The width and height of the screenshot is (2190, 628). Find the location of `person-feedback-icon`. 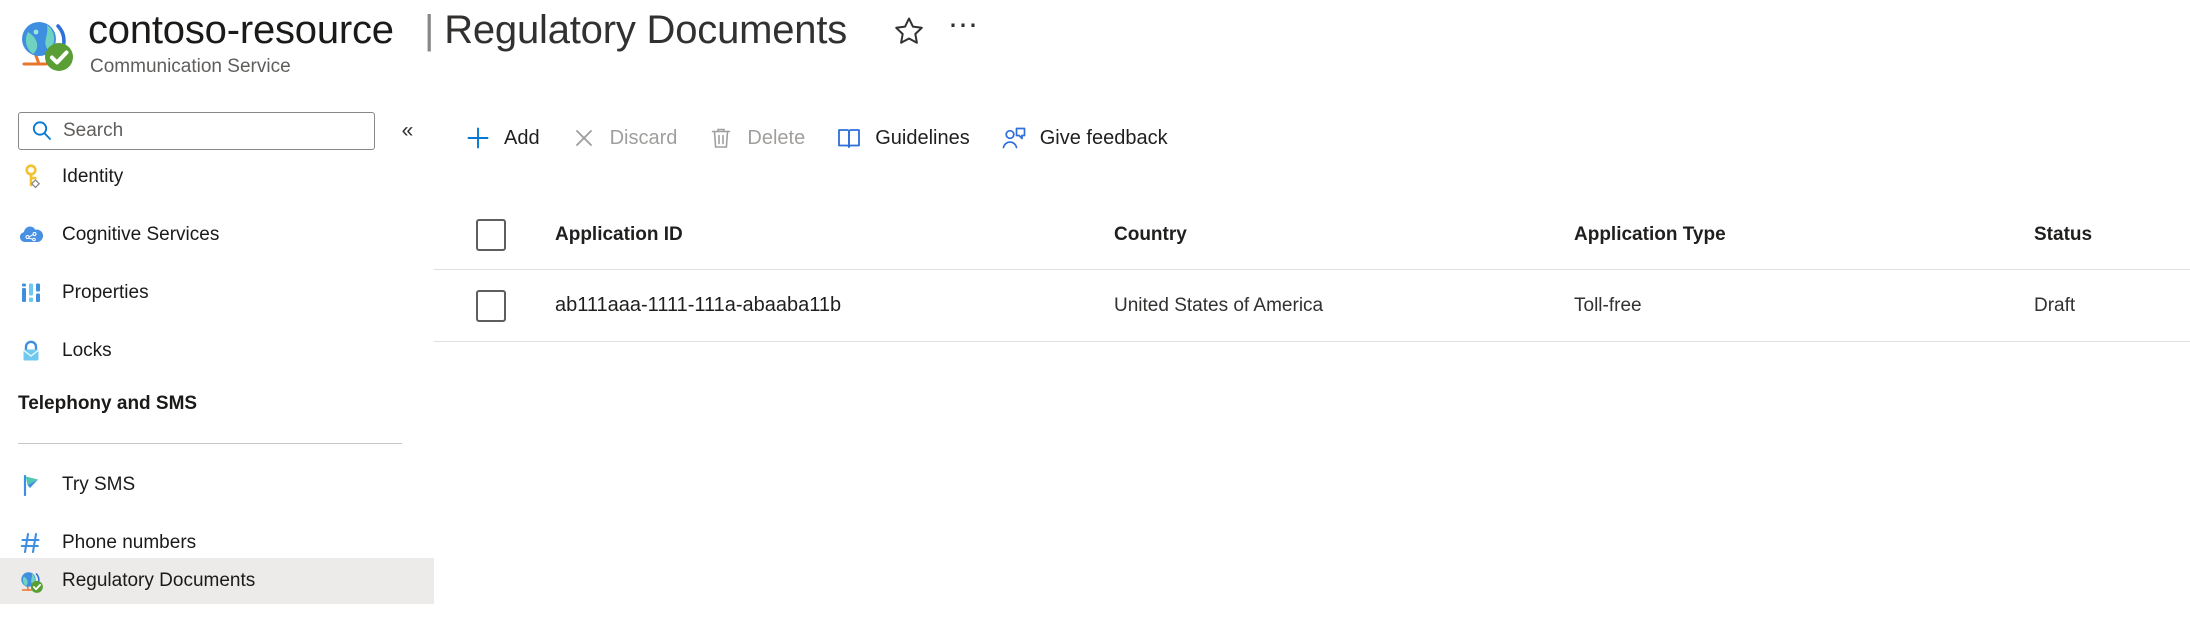

person-feedback-icon is located at coordinates (1014, 138).